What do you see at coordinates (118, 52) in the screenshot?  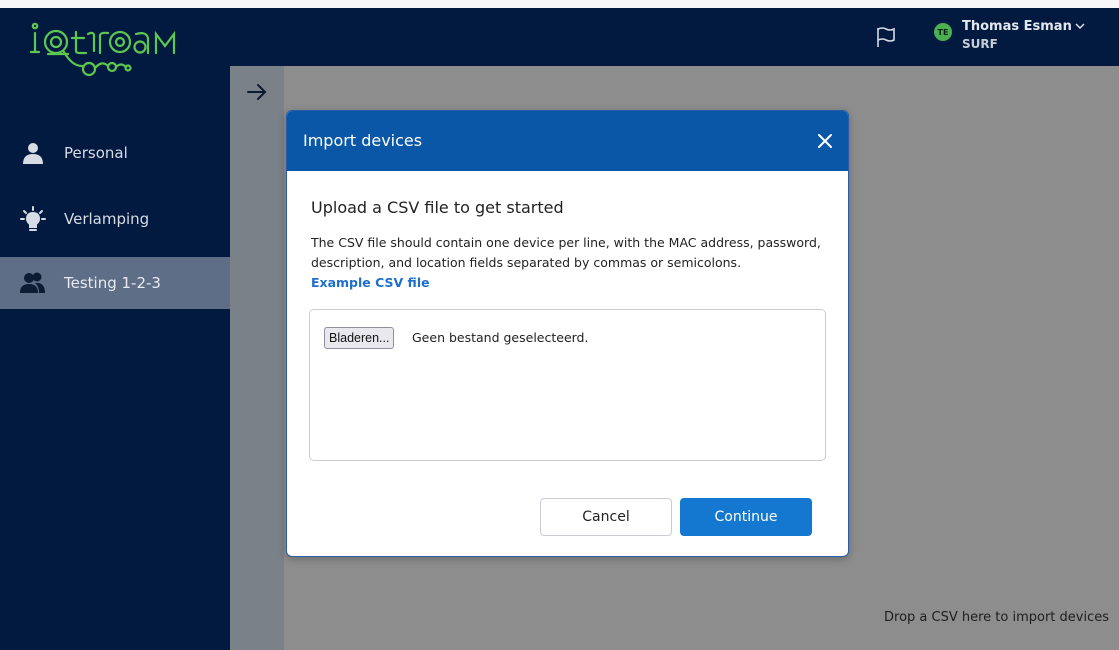 I see `brand-logo` at bounding box center [118, 52].